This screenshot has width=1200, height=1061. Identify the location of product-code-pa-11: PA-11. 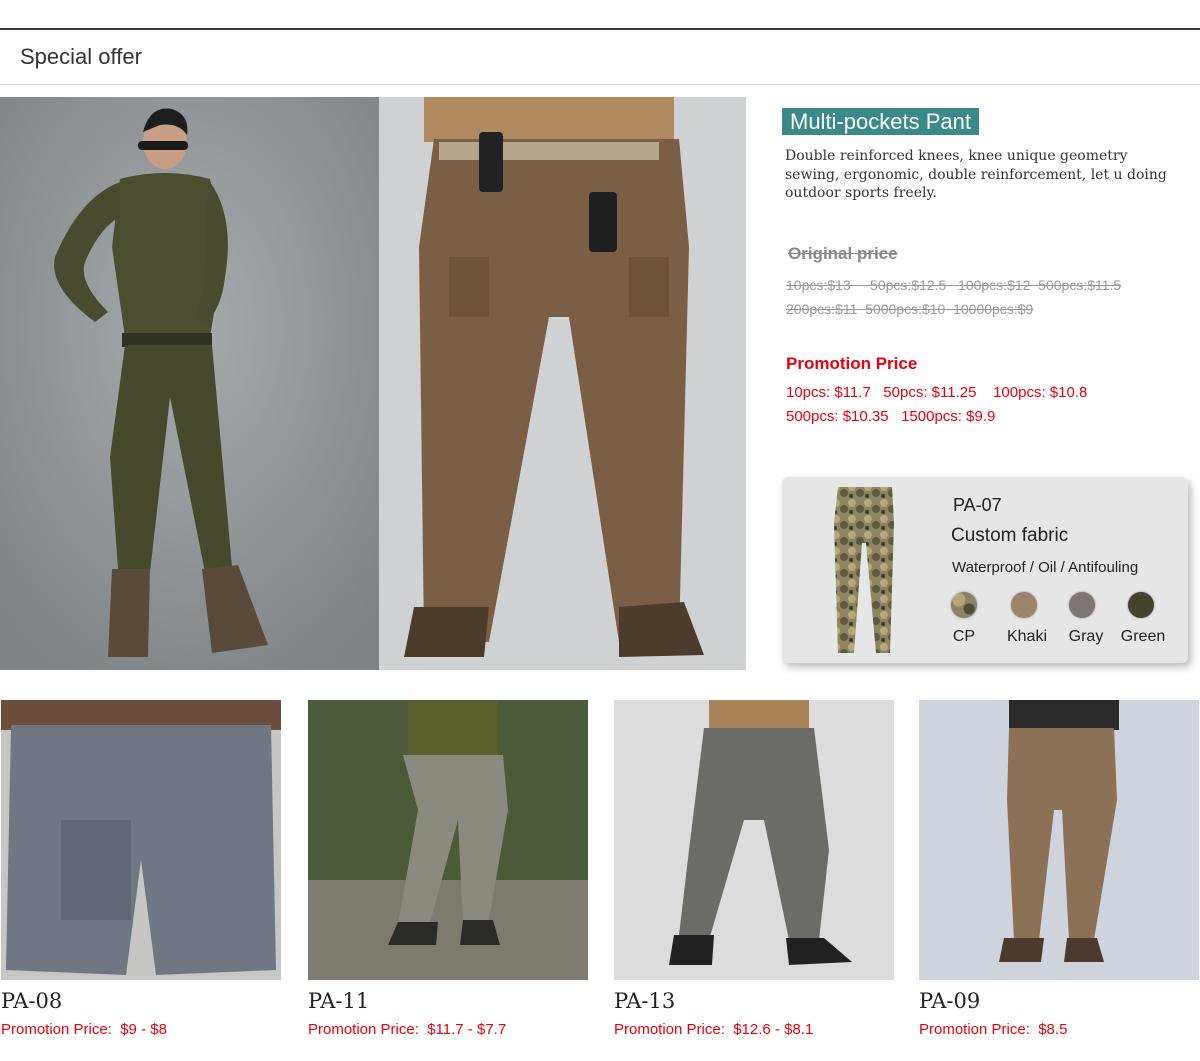
(339, 1001).